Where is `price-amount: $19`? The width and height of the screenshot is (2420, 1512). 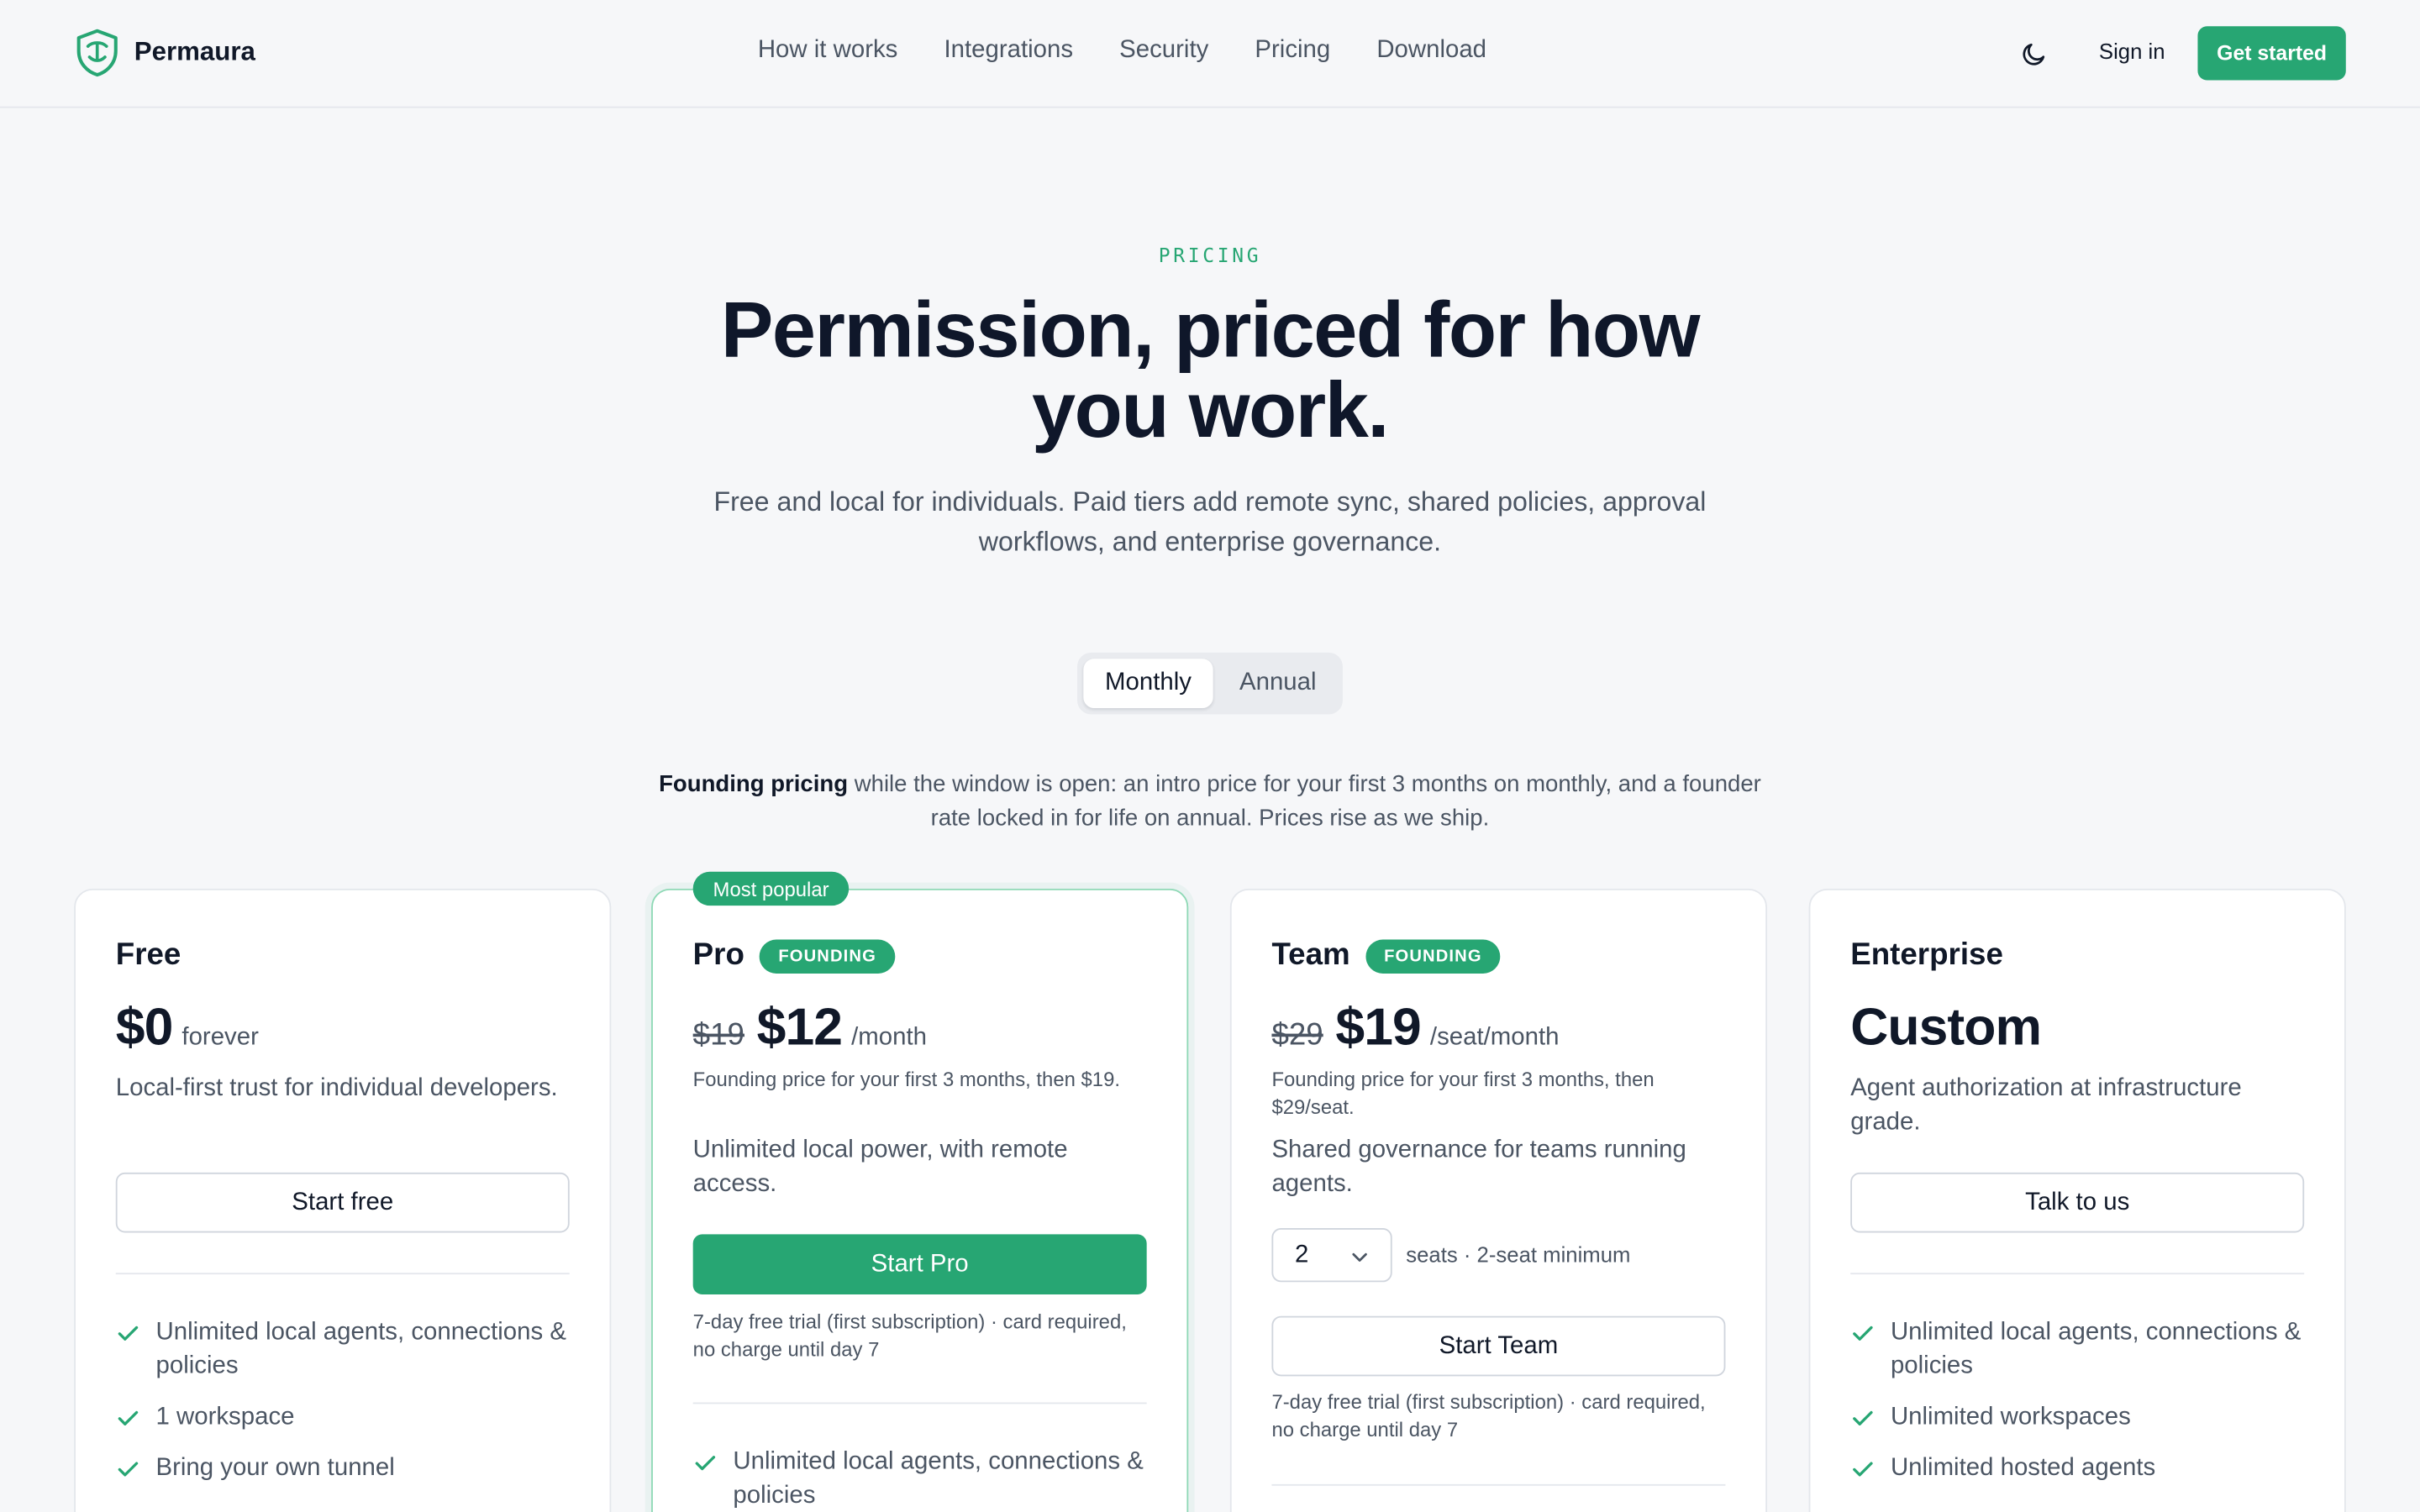 price-amount: $19 is located at coordinates (1378, 1028).